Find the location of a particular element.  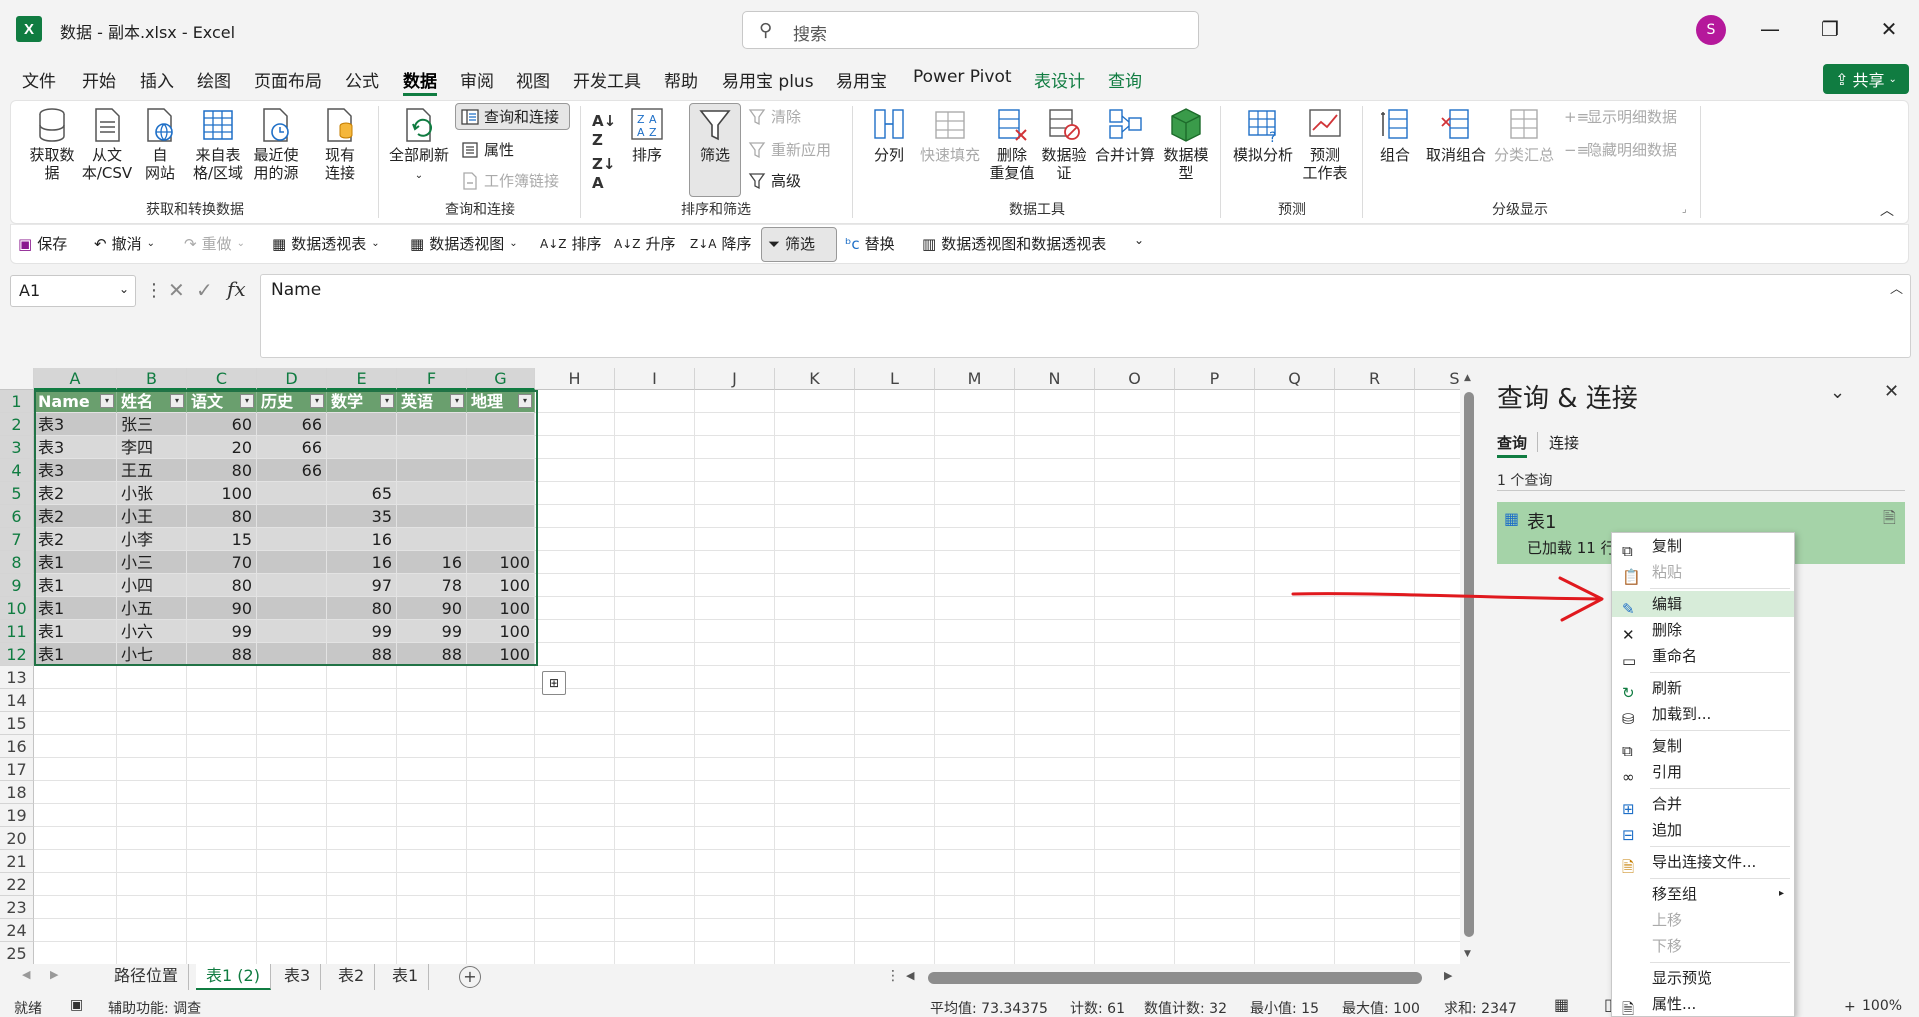

menu-item-delete: ✕ 删除 is located at coordinates (1703, 630).